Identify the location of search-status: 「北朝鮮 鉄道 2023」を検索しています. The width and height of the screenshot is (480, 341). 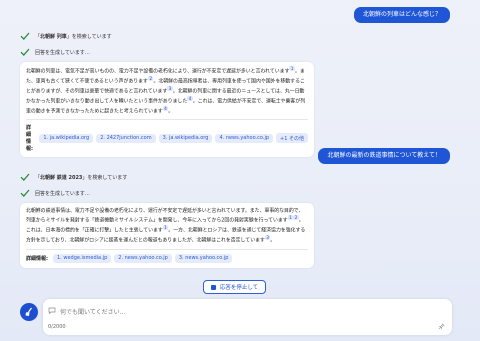
(73, 177).